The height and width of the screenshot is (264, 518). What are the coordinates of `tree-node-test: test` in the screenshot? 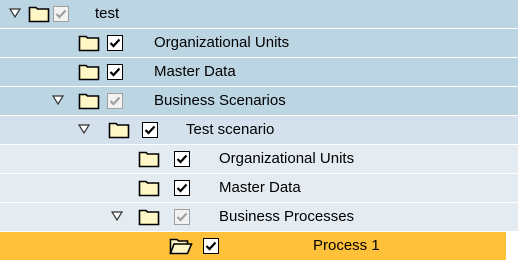 It's located at (259, 14).